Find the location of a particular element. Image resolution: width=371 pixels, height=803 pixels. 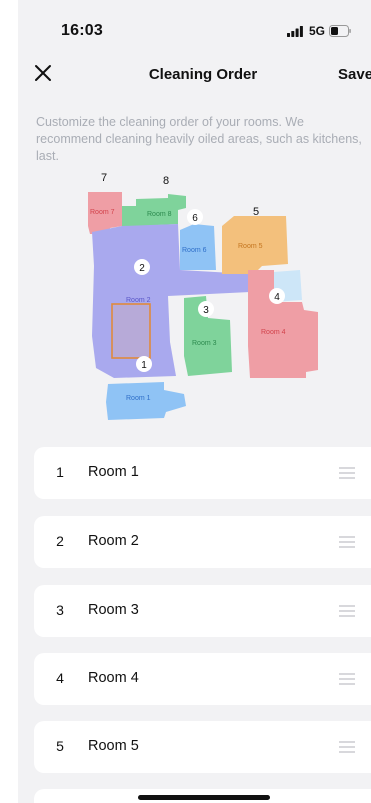

map-room-8: Room 8 8 is located at coordinates (154, 200).